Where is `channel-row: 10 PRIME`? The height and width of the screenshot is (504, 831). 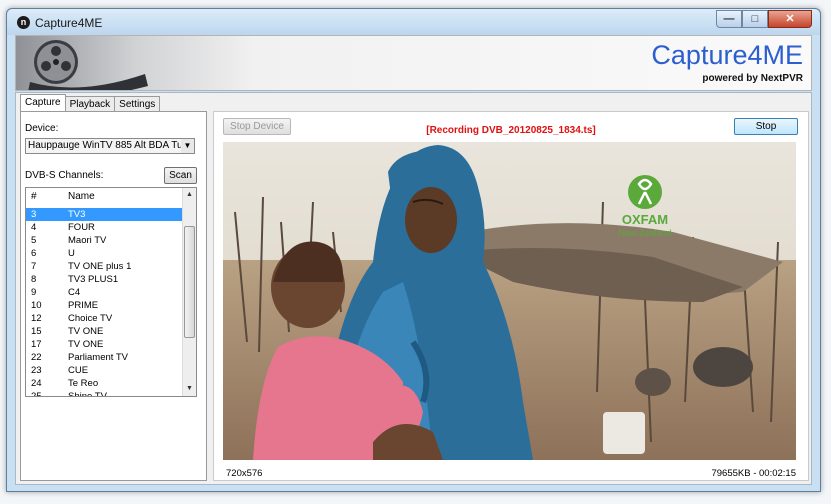
channel-row: 10 PRIME is located at coordinates (104, 305).